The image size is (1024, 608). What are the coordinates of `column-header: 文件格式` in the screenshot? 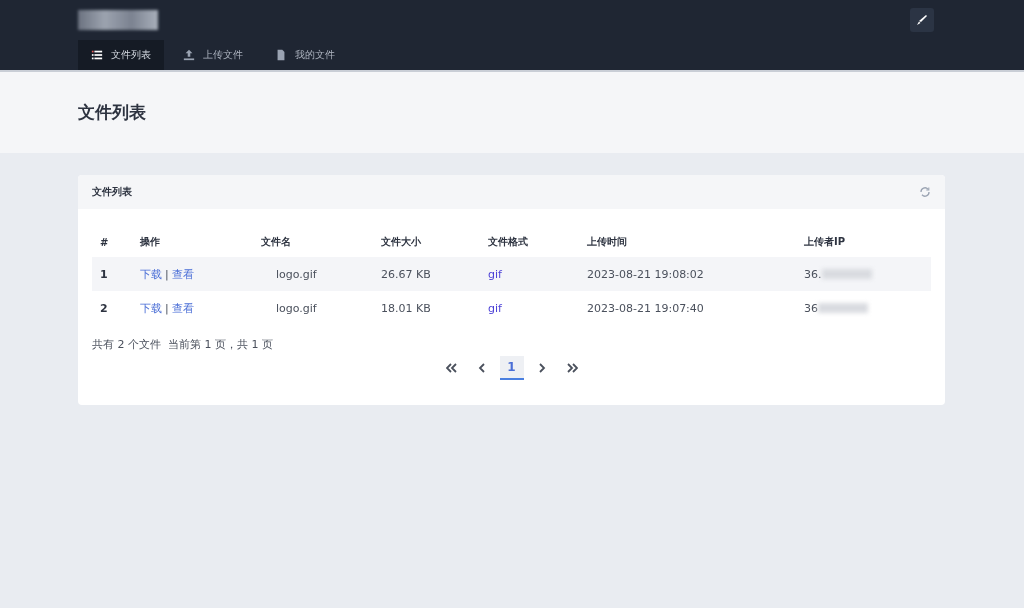 It's located at (508, 242).